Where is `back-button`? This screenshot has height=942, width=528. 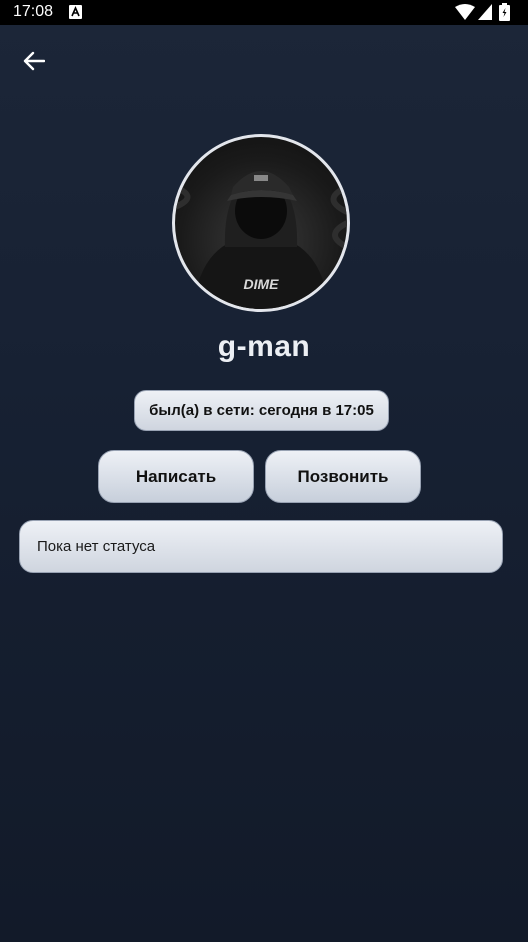 back-button is located at coordinates (34, 63).